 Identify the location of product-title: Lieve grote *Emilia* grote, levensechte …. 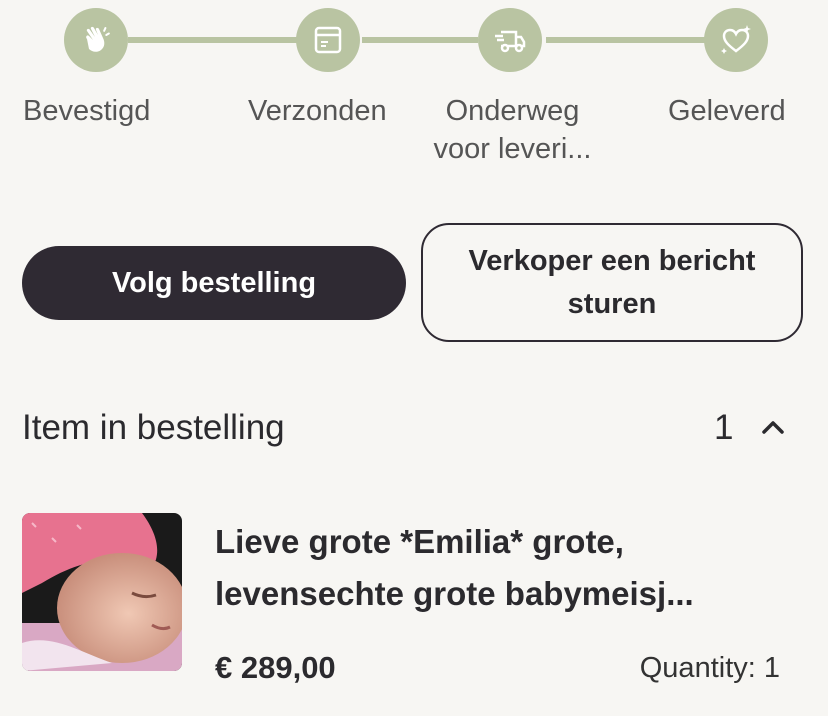
(515, 568).